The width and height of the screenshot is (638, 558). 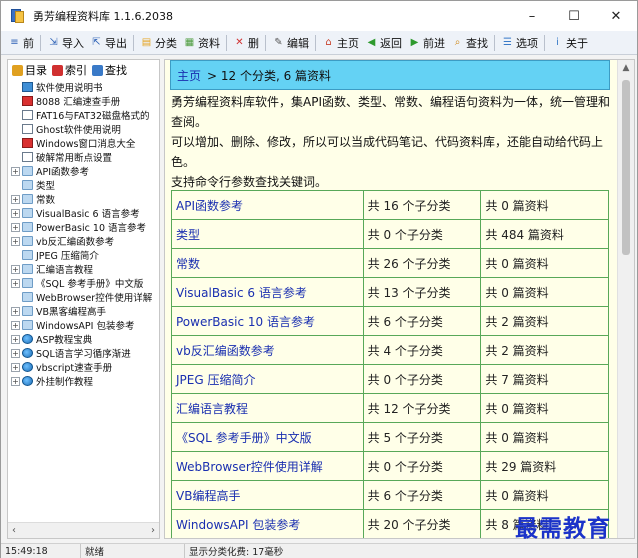 I want to click on toolbar-about-button: i 关于, so click(x=569, y=43).